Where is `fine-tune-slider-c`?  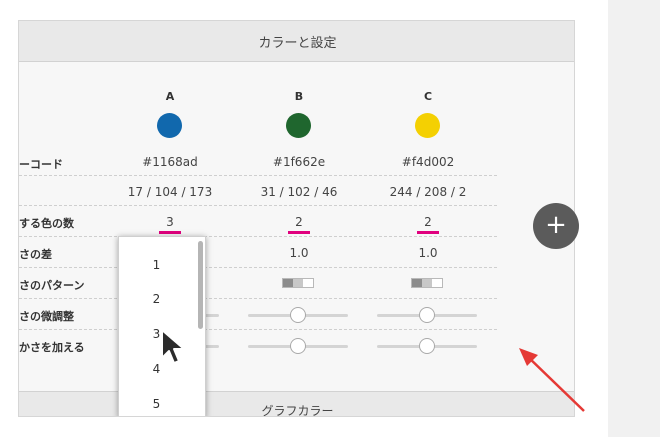 fine-tune-slider-c is located at coordinates (427, 315).